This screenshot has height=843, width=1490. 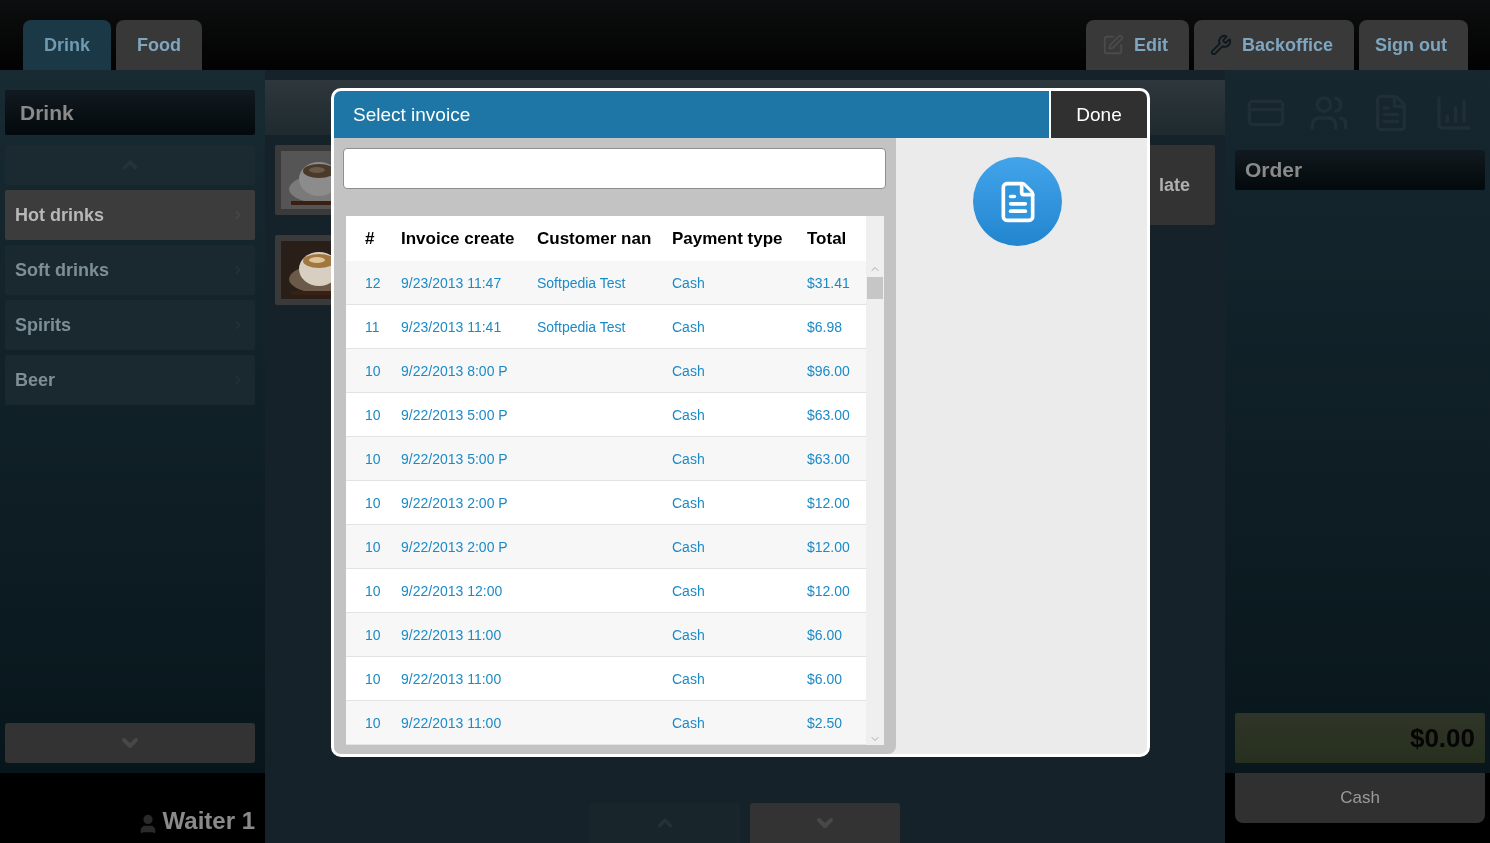 I want to click on dialog-title: Select invoice, so click(x=691, y=114).